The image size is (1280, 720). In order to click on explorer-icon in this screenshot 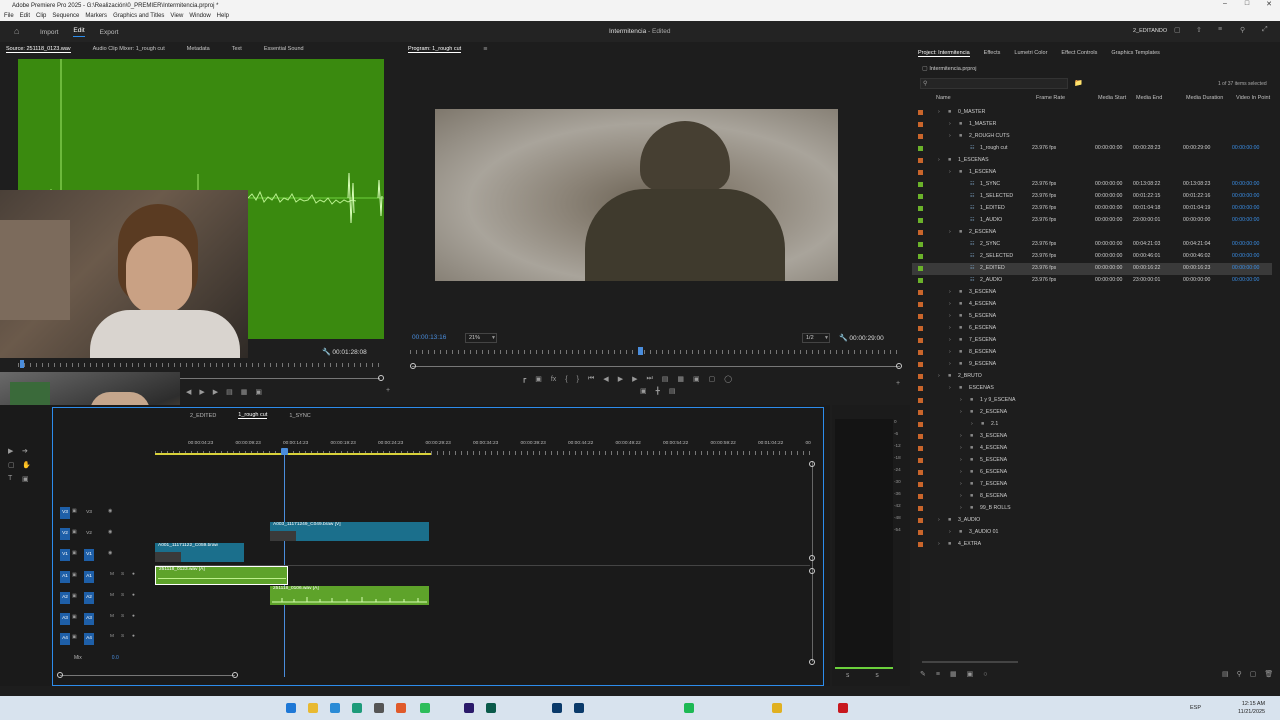, I will do `click(313, 708)`.